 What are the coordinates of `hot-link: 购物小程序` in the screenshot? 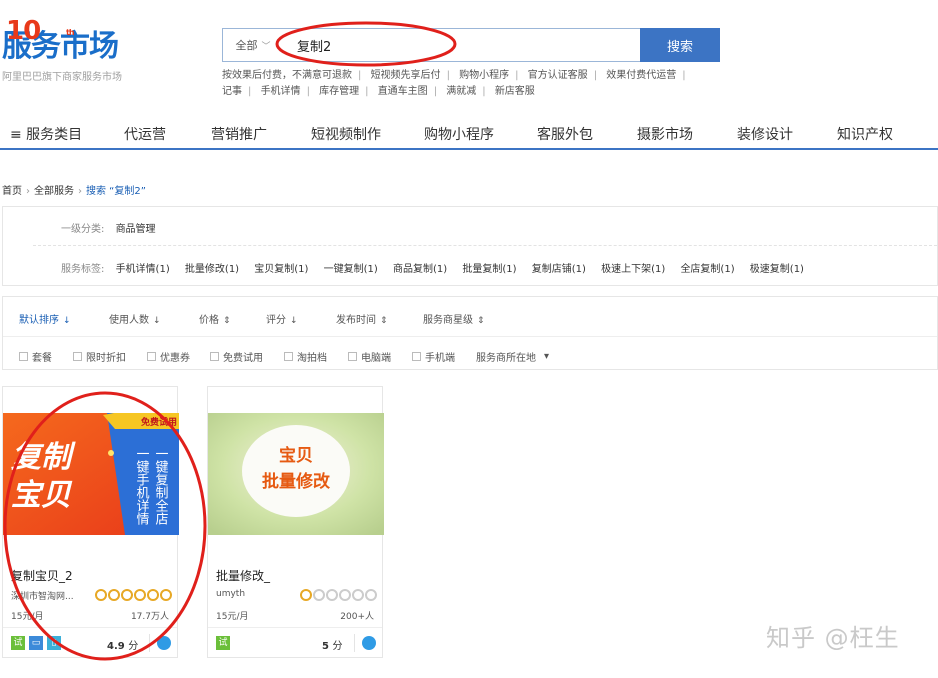 It's located at (484, 75).